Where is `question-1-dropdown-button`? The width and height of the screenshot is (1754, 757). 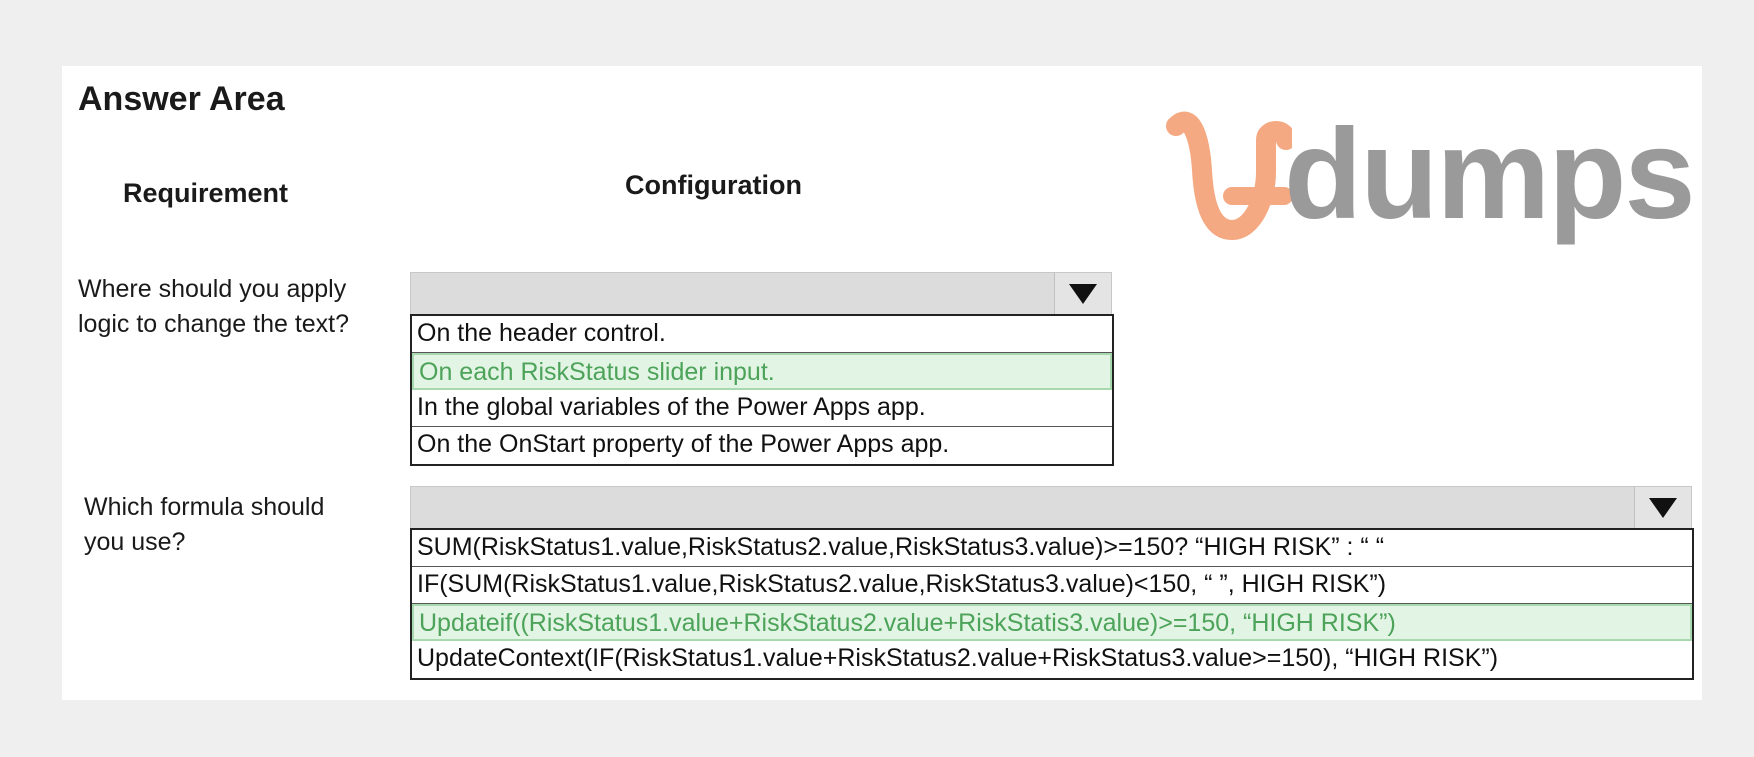 question-1-dropdown-button is located at coordinates (1082, 294).